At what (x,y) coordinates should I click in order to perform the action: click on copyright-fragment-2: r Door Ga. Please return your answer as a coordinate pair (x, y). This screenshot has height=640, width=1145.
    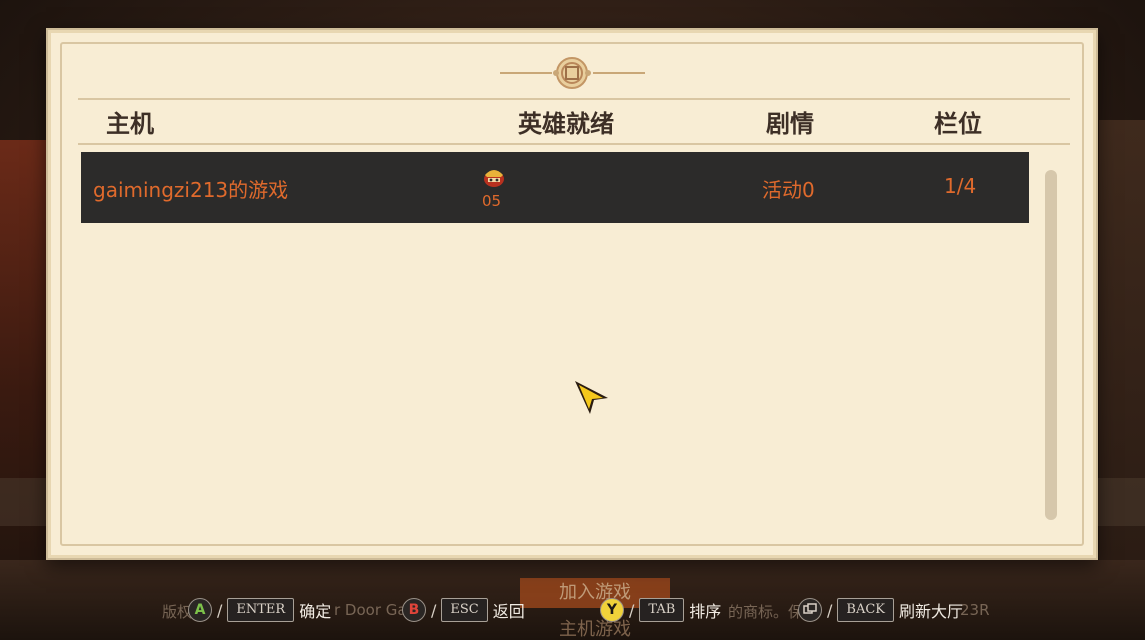
    Looking at the image, I should click on (370, 610).